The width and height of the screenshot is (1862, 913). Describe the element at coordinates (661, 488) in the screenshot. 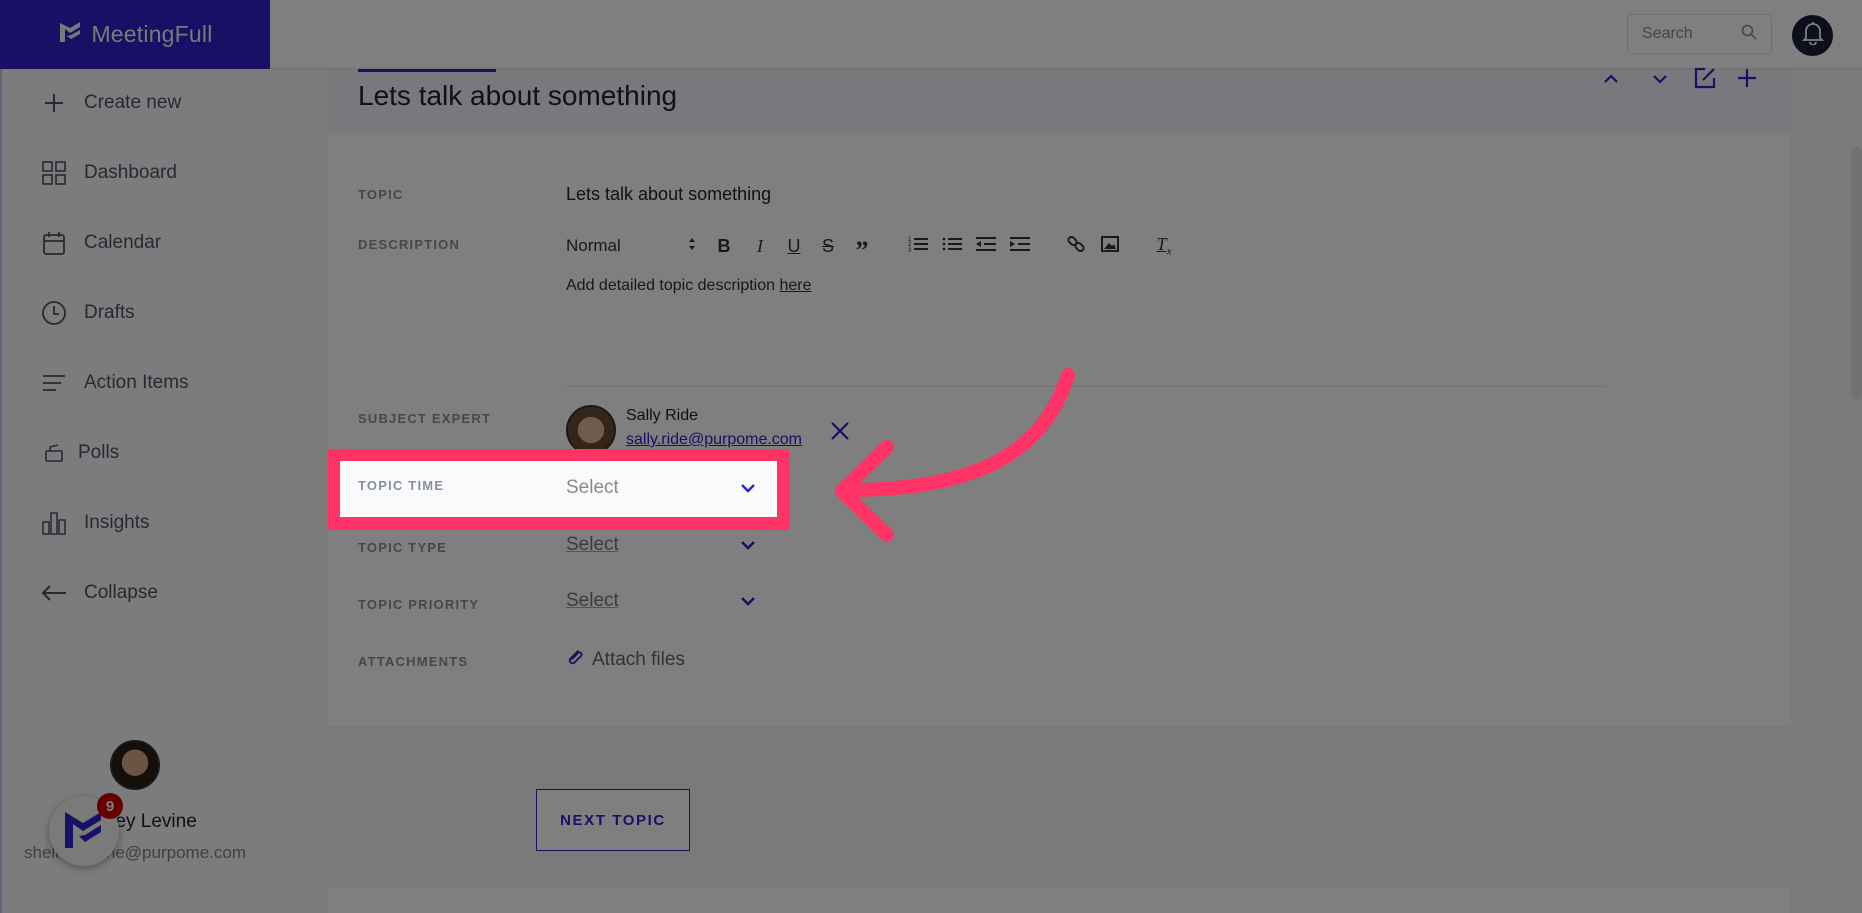

I see `topic-time-select: Select` at that location.